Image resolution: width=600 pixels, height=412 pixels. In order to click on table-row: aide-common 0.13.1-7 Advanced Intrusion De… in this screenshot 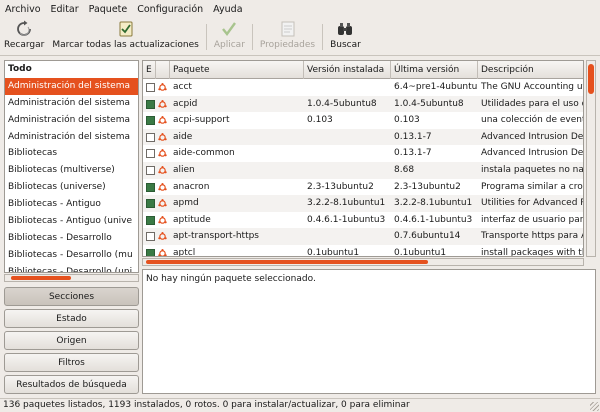, I will do `click(363, 153)`.